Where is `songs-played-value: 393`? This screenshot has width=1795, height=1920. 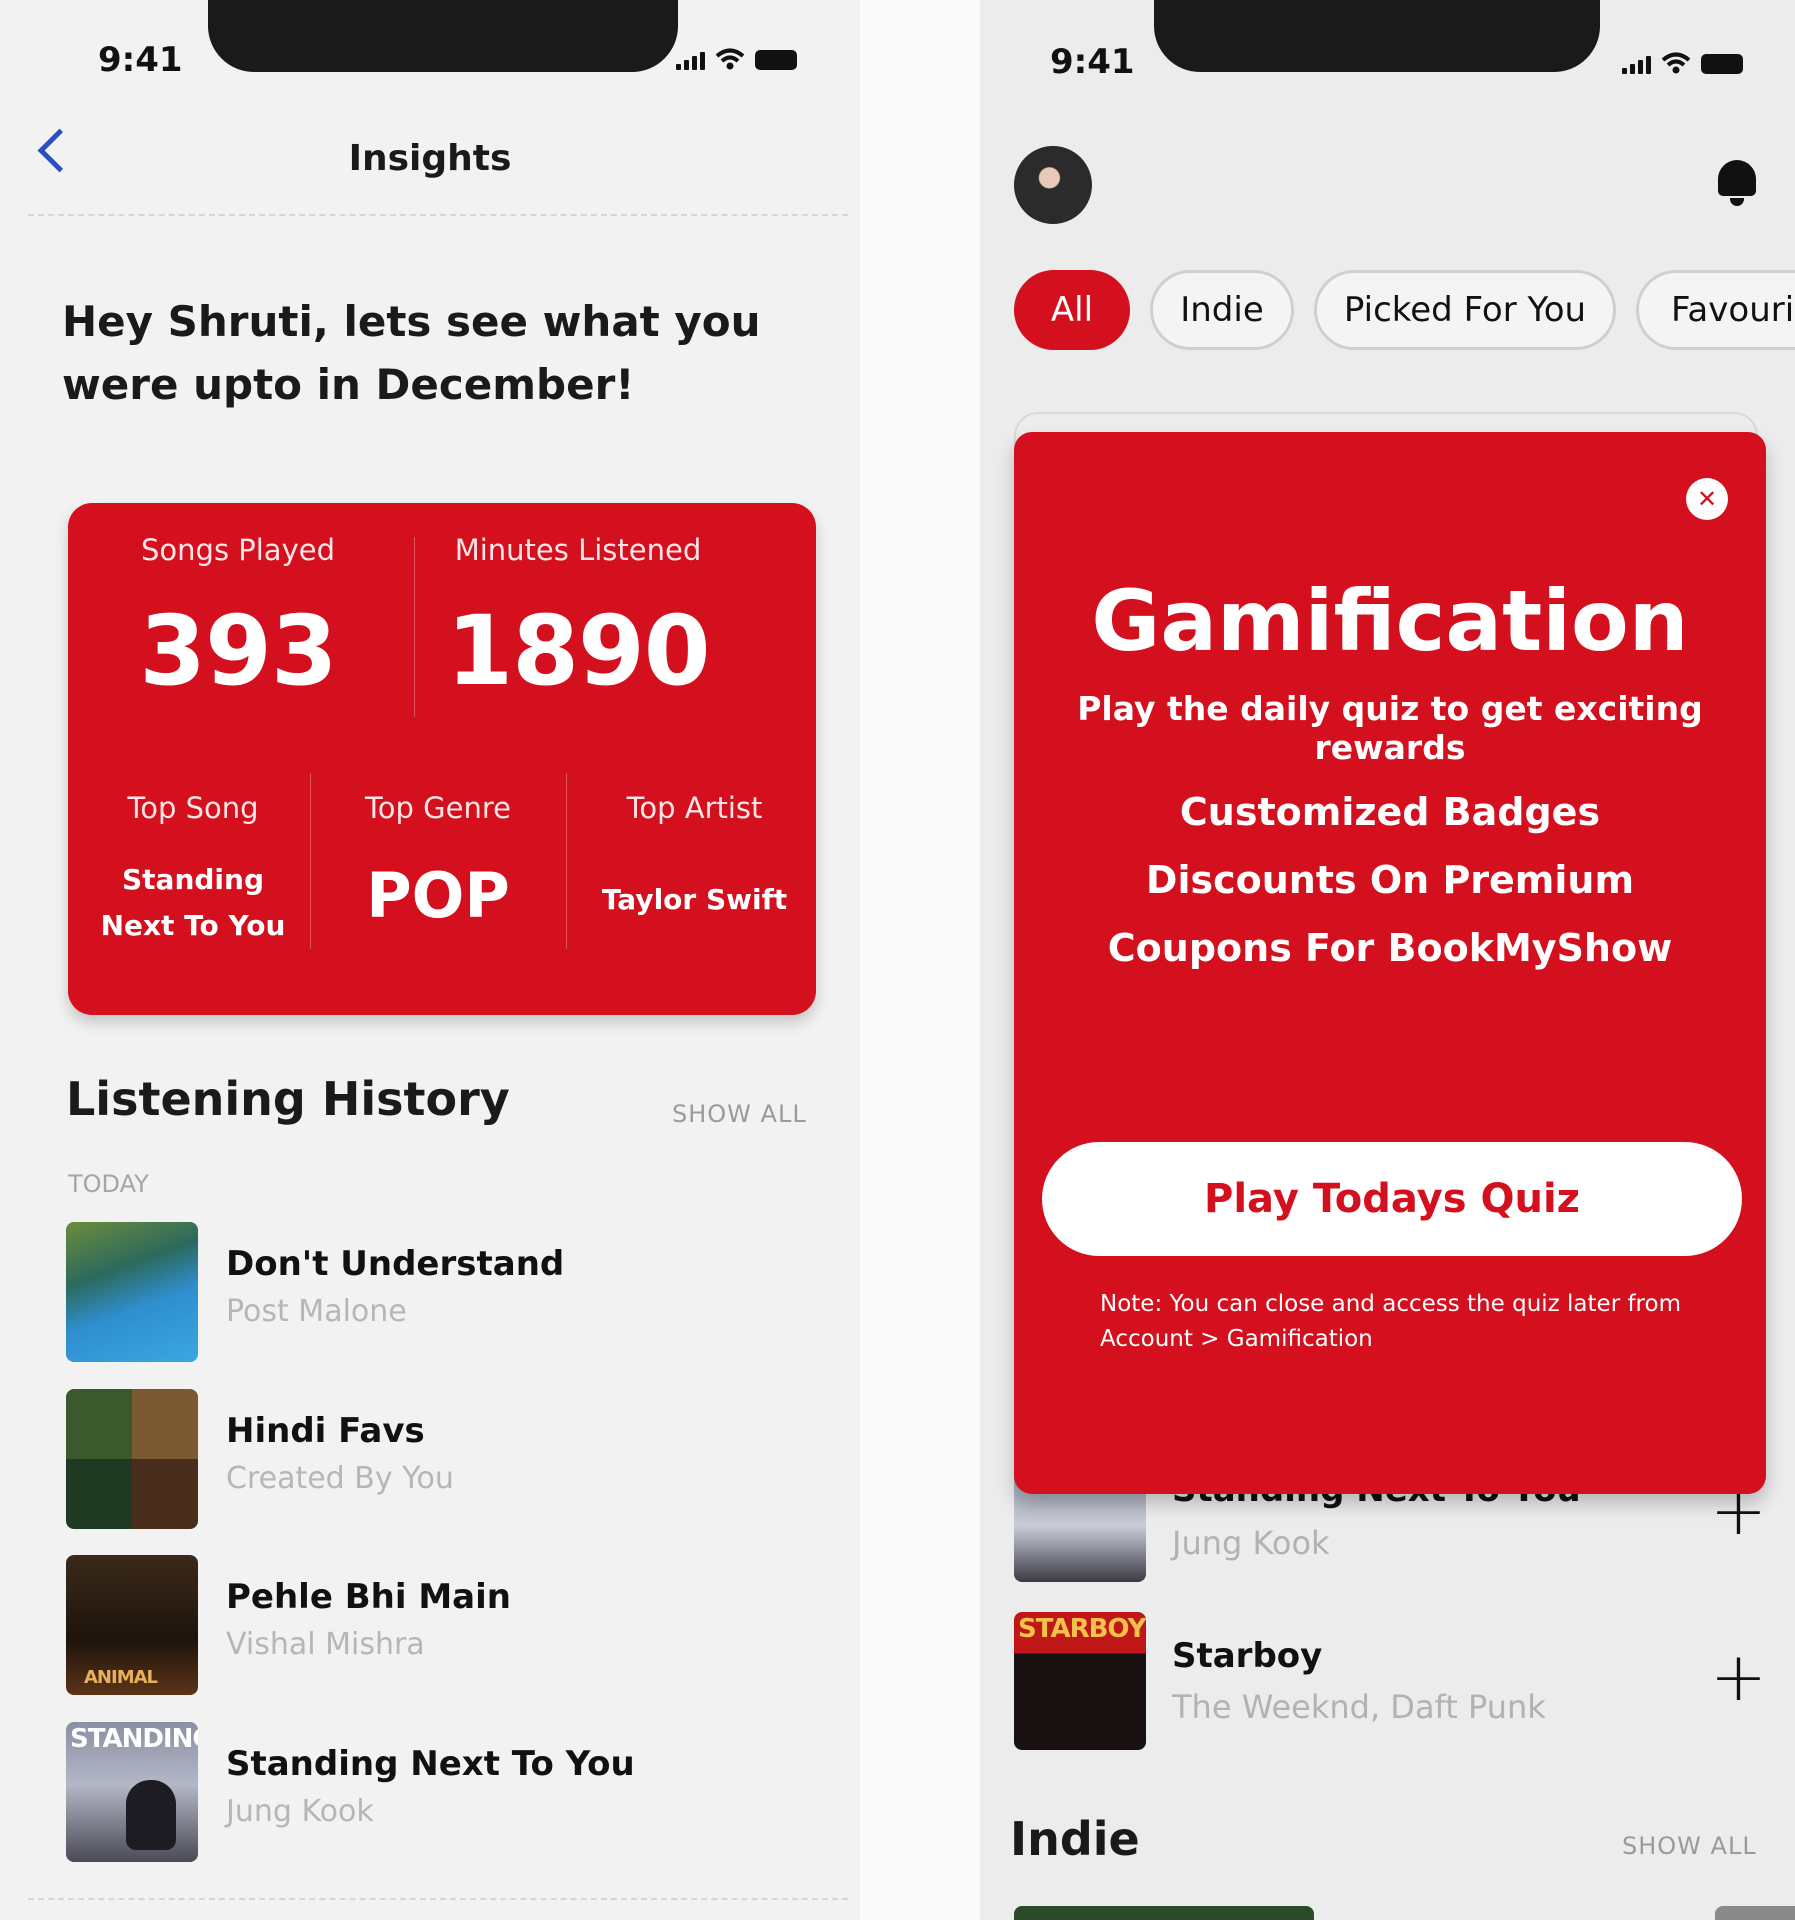 songs-played-value: 393 is located at coordinates (238, 651).